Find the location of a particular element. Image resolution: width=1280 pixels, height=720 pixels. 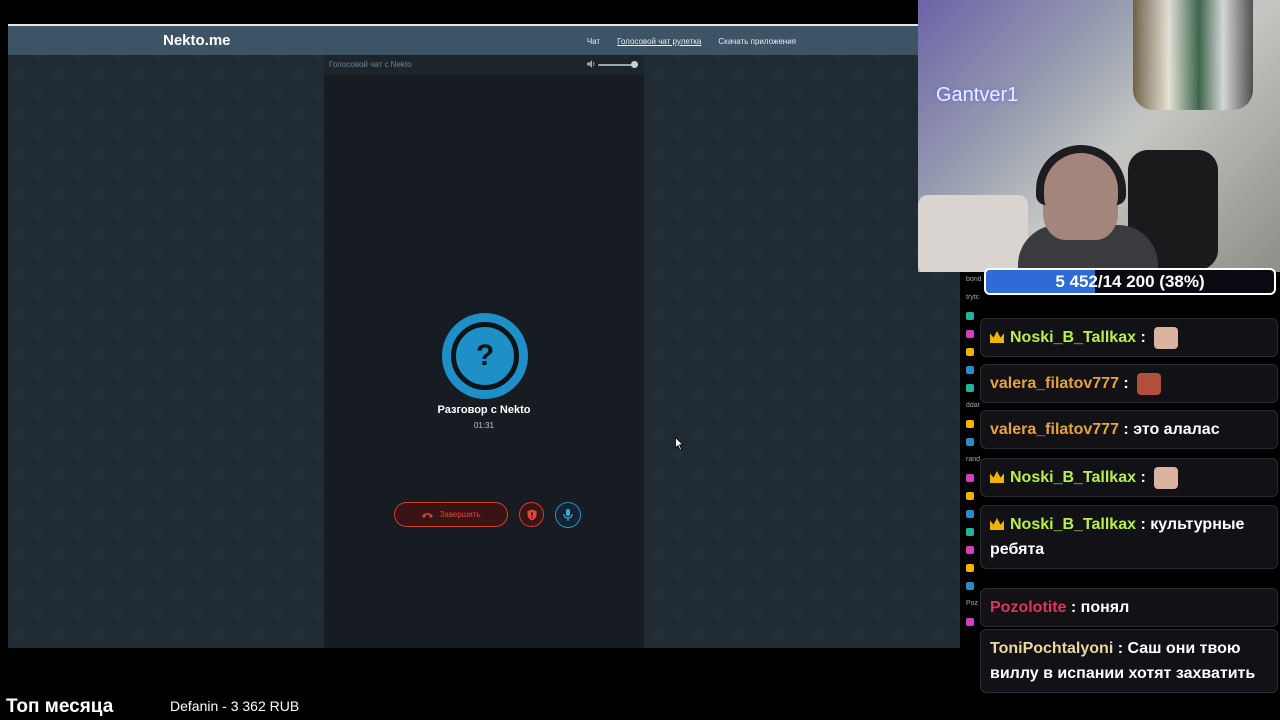

report-button is located at coordinates (531, 514).